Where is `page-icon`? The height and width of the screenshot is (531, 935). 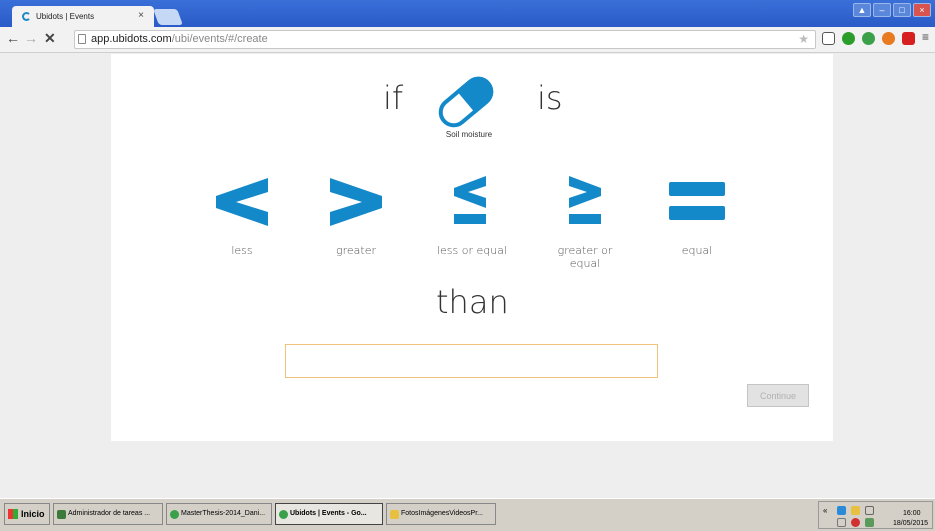 page-icon is located at coordinates (82, 39).